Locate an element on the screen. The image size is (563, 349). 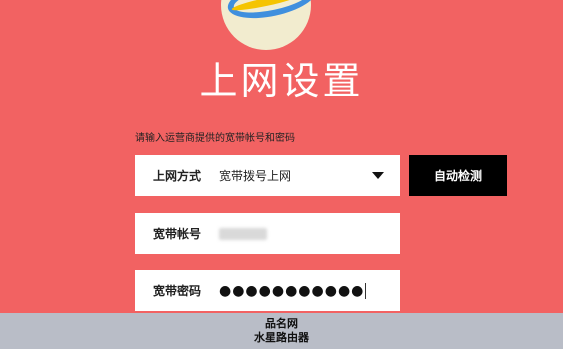
watermark-banner: 品名网 水星路由器 is located at coordinates (281, 331).